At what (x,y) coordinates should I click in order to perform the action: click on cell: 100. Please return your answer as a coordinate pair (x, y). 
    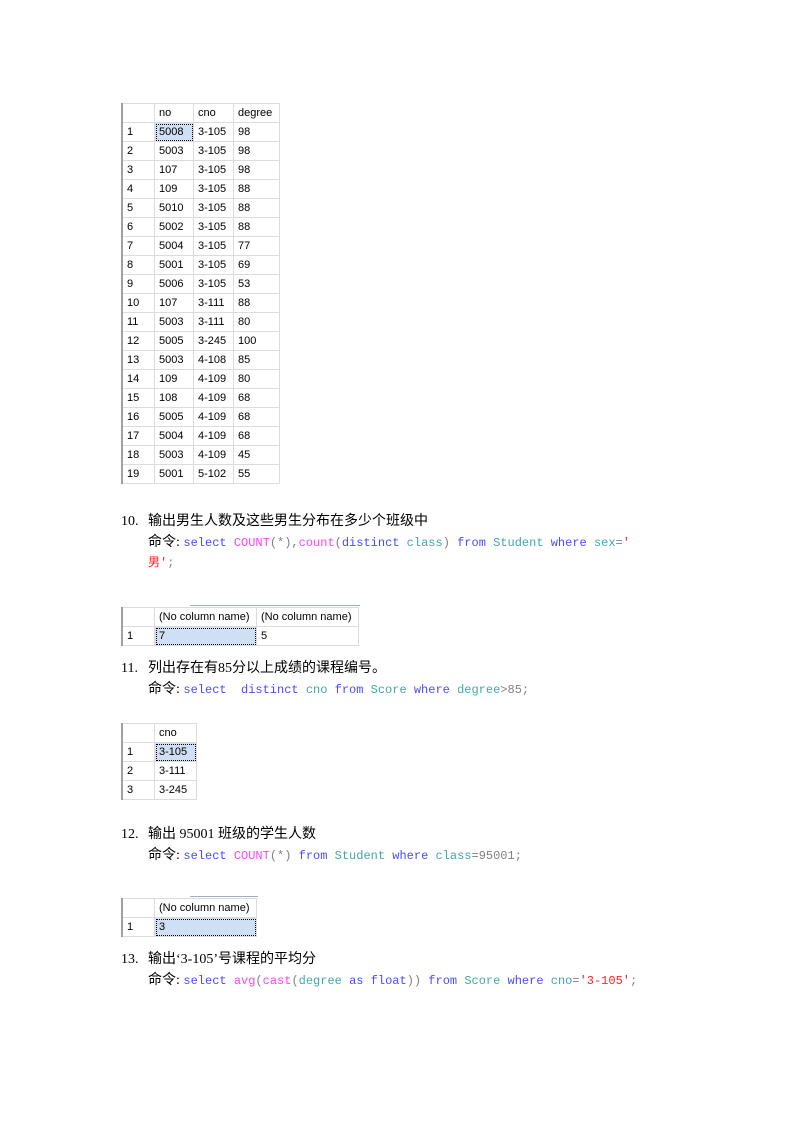
    Looking at the image, I should click on (256, 341).